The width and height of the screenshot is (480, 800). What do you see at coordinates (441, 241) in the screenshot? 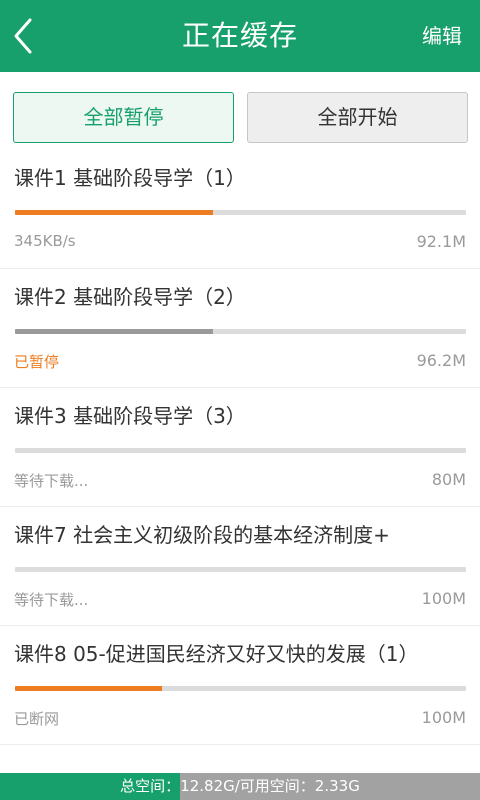
I see `item-size: 92.1M` at bounding box center [441, 241].